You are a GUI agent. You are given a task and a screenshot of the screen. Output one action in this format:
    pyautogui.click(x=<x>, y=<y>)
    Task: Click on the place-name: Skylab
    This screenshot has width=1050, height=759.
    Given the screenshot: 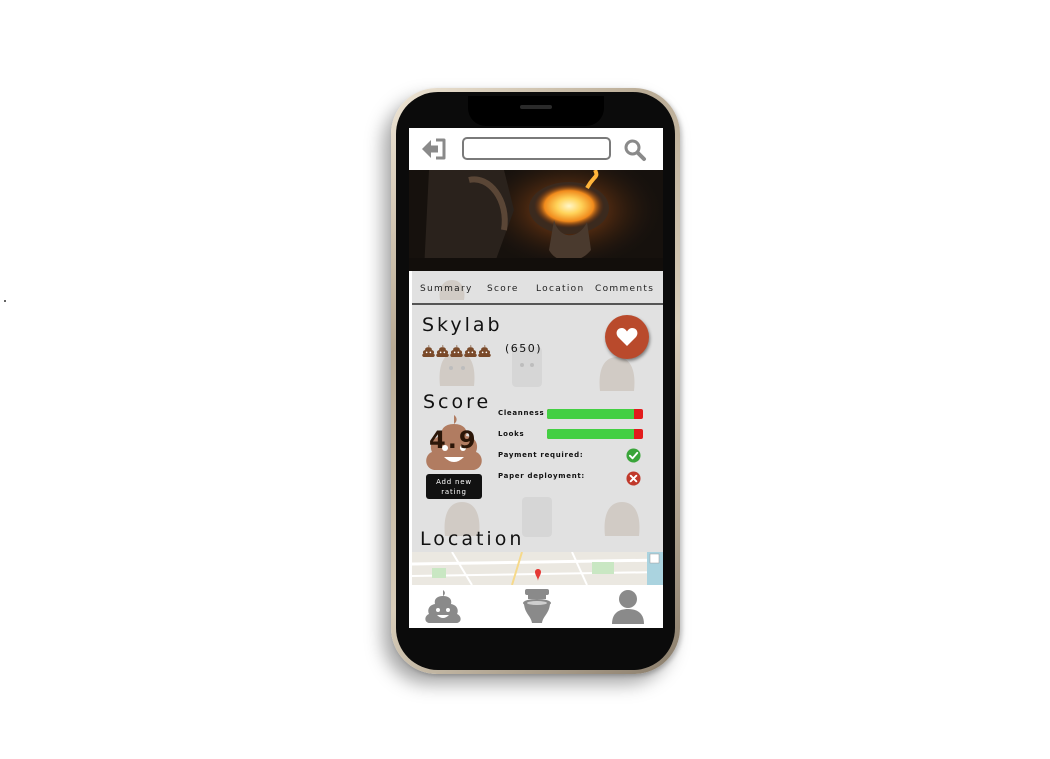 What is the action you would take?
    pyautogui.click(x=462, y=325)
    